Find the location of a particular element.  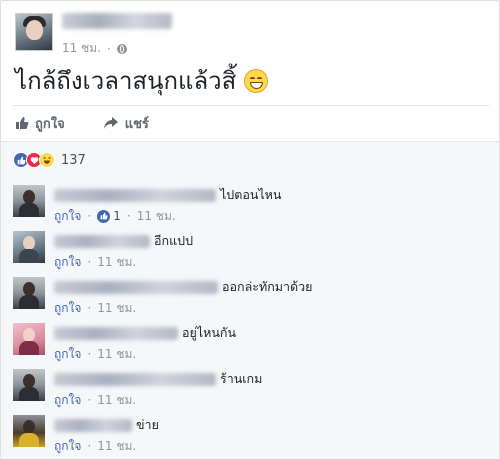

post-text: ไกล้ถึงเวลาสนุกแล้วสิ้ is located at coordinates (142, 81).